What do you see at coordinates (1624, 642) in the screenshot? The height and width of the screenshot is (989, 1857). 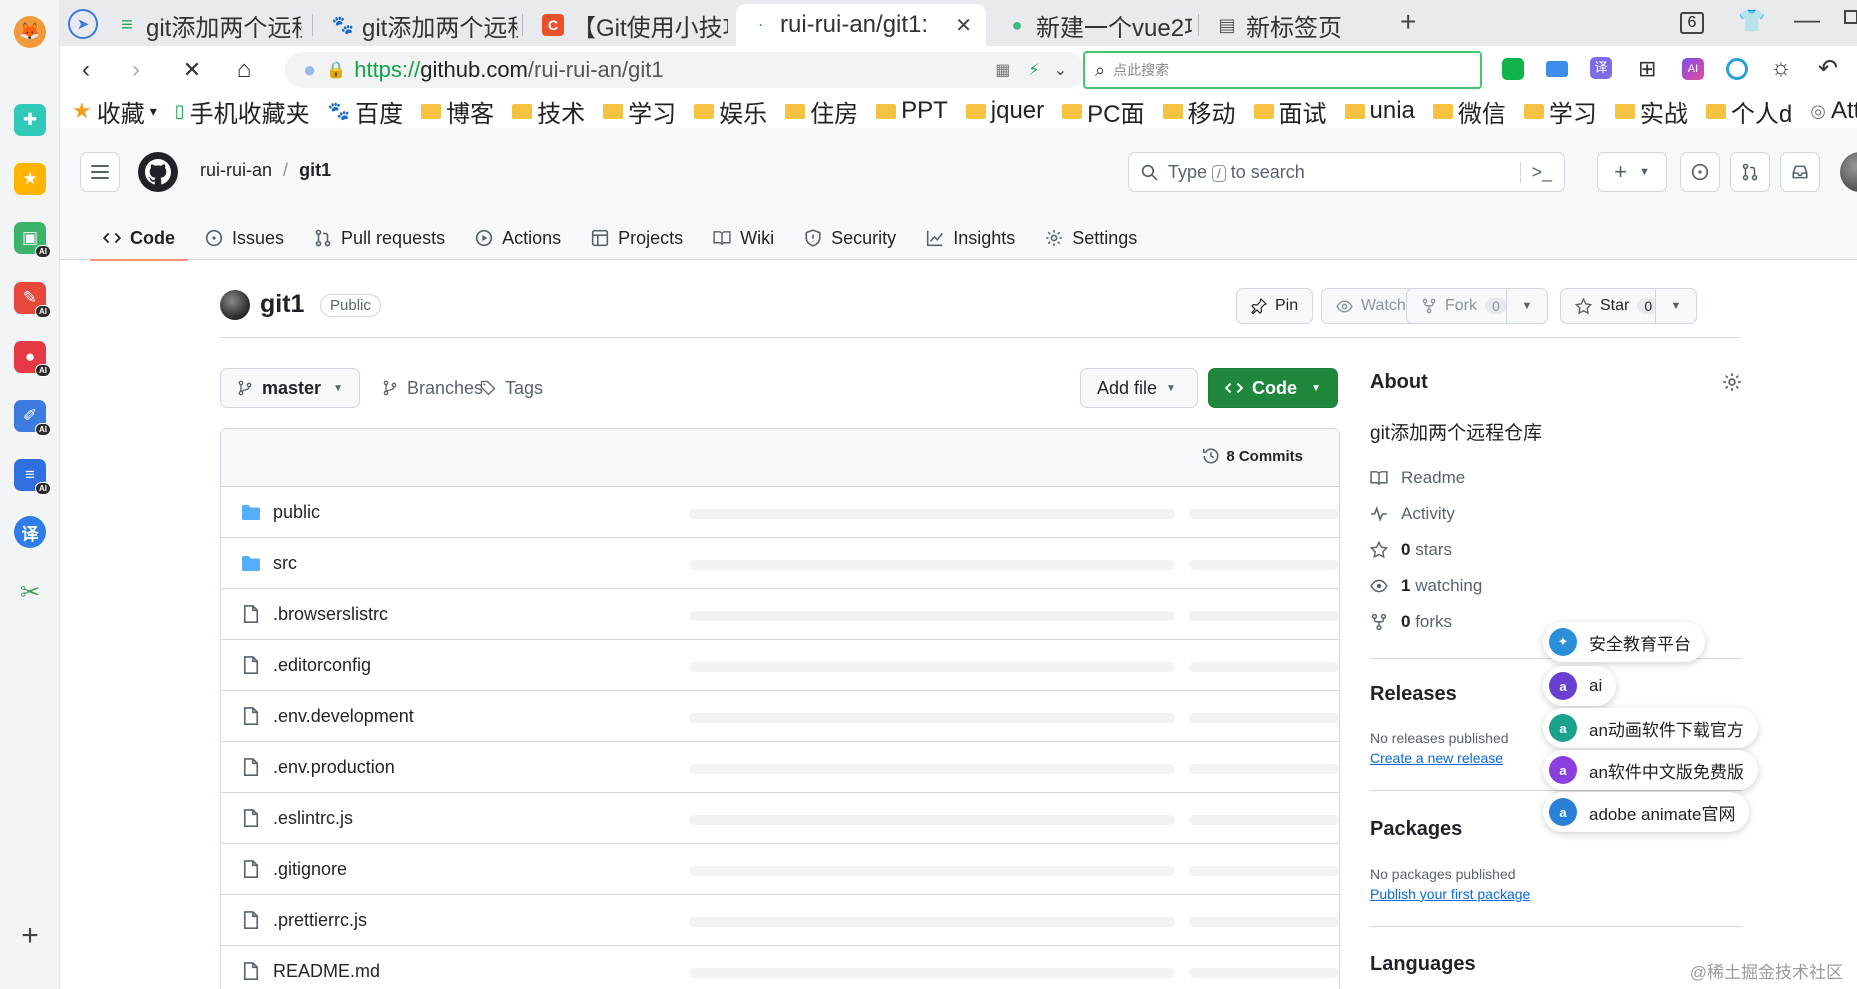 I see `suggestion-item: ✦ 安全教育平台` at bounding box center [1624, 642].